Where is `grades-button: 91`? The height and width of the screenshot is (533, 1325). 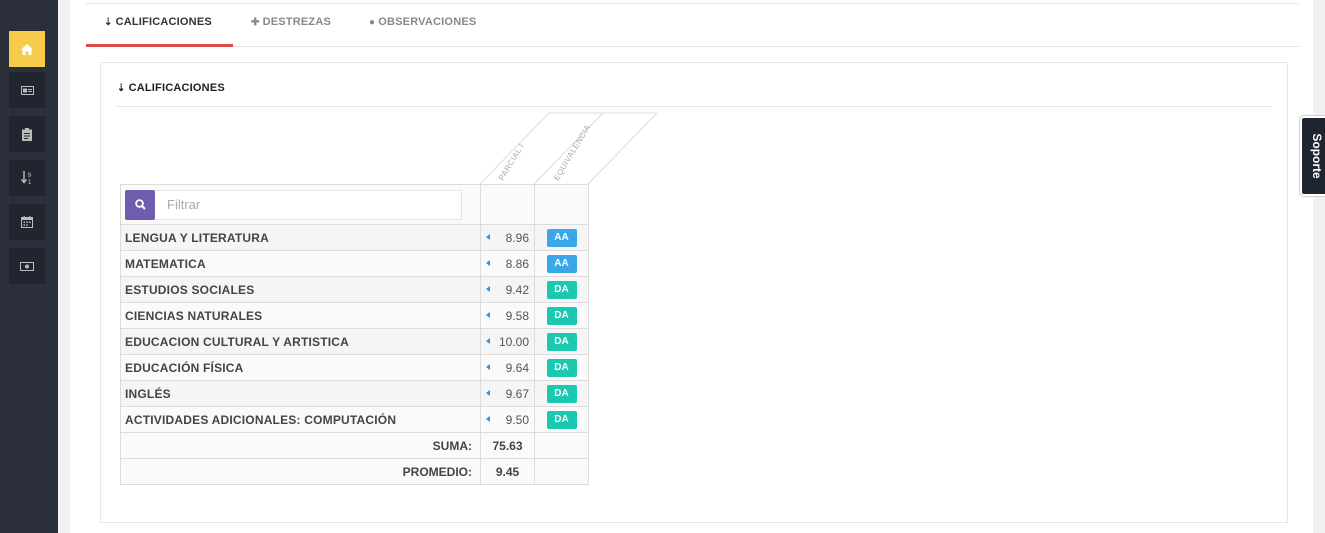 grades-button: 91 is located at coordinates (27, 178).